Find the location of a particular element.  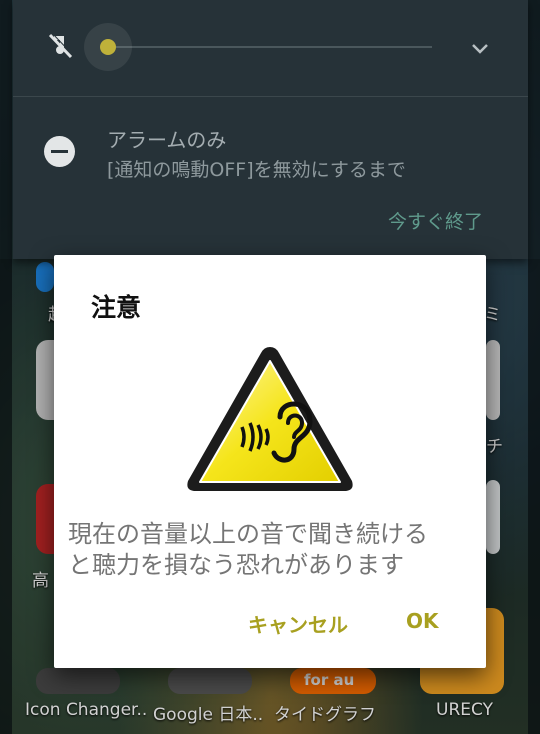

chevron-down-icon is located at coordinates (480, 48).